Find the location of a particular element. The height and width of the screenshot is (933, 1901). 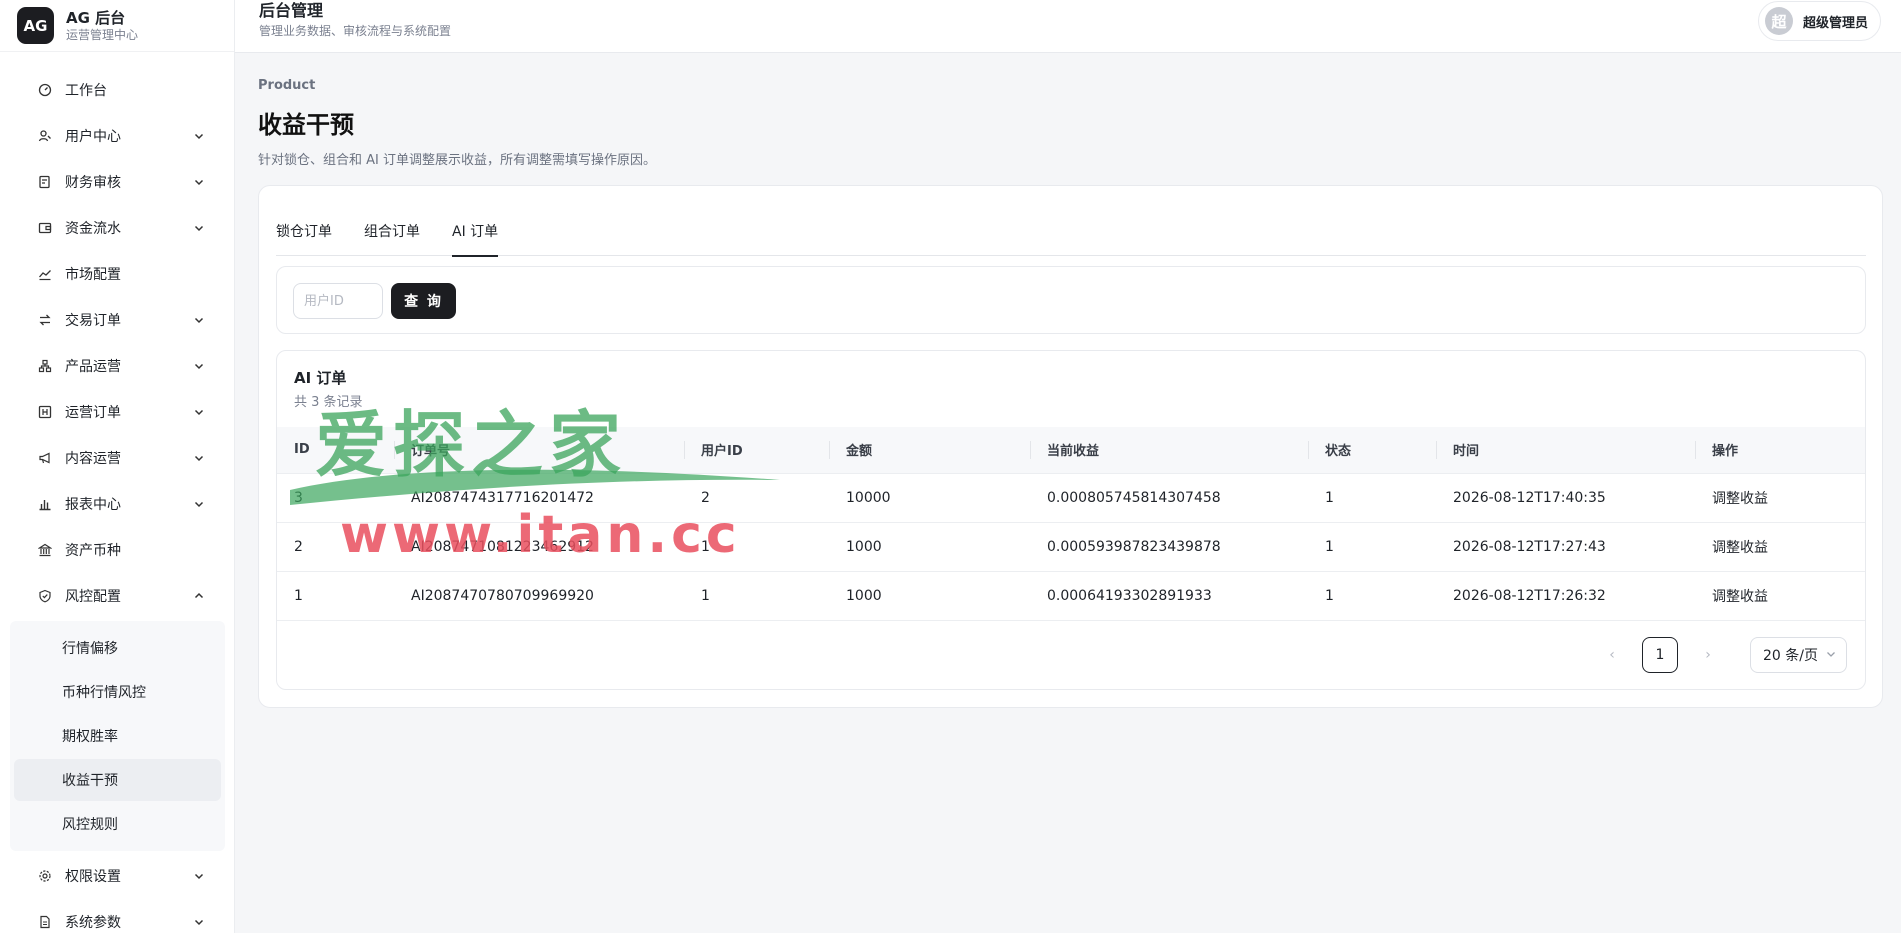

sidebar-item-trade-orders: 交易订单 is located at coordinates (117, 320).